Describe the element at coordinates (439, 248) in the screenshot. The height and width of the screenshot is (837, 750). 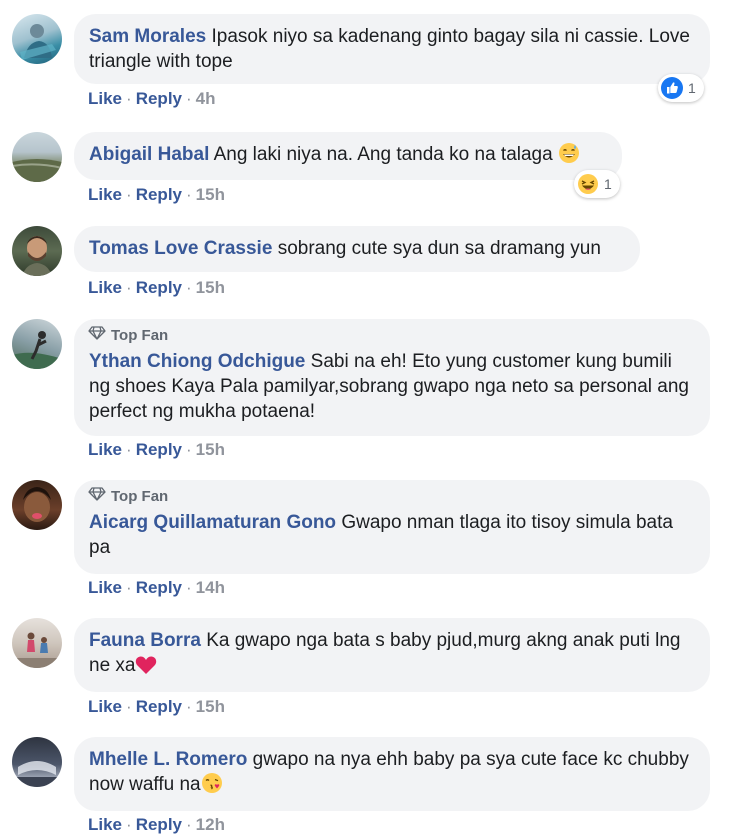
I see `comment-text: sobrang cute sya dun sa dramang yun` at that location.